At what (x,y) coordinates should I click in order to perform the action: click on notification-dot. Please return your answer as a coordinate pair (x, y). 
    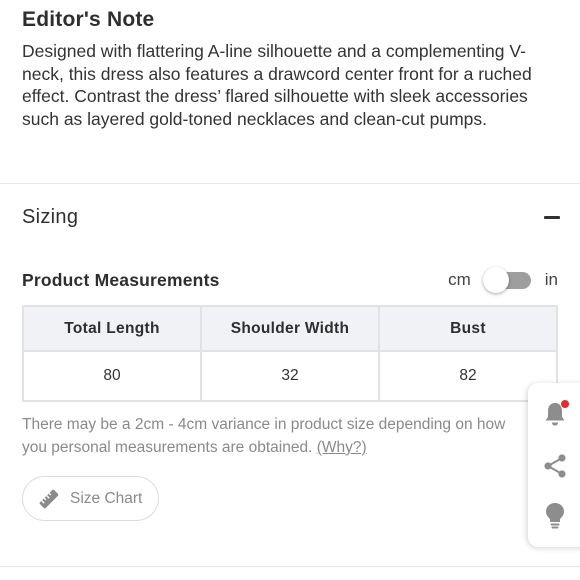
    Looking at the image, I should click on (565, 404).